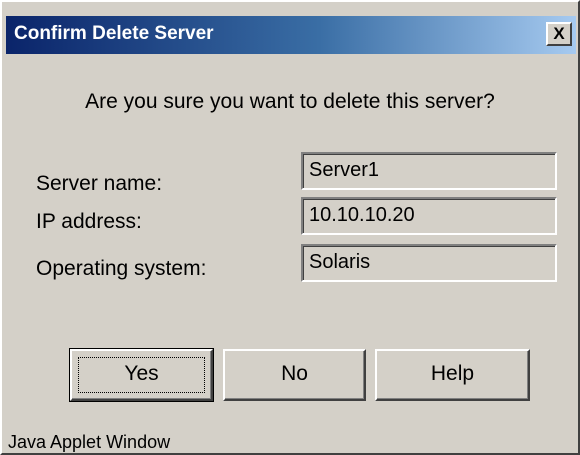  What do you see at coordinates (89, 221) in the screenshot?
I see `ip-address-label: IP address:` at bounding box center [89, 221].